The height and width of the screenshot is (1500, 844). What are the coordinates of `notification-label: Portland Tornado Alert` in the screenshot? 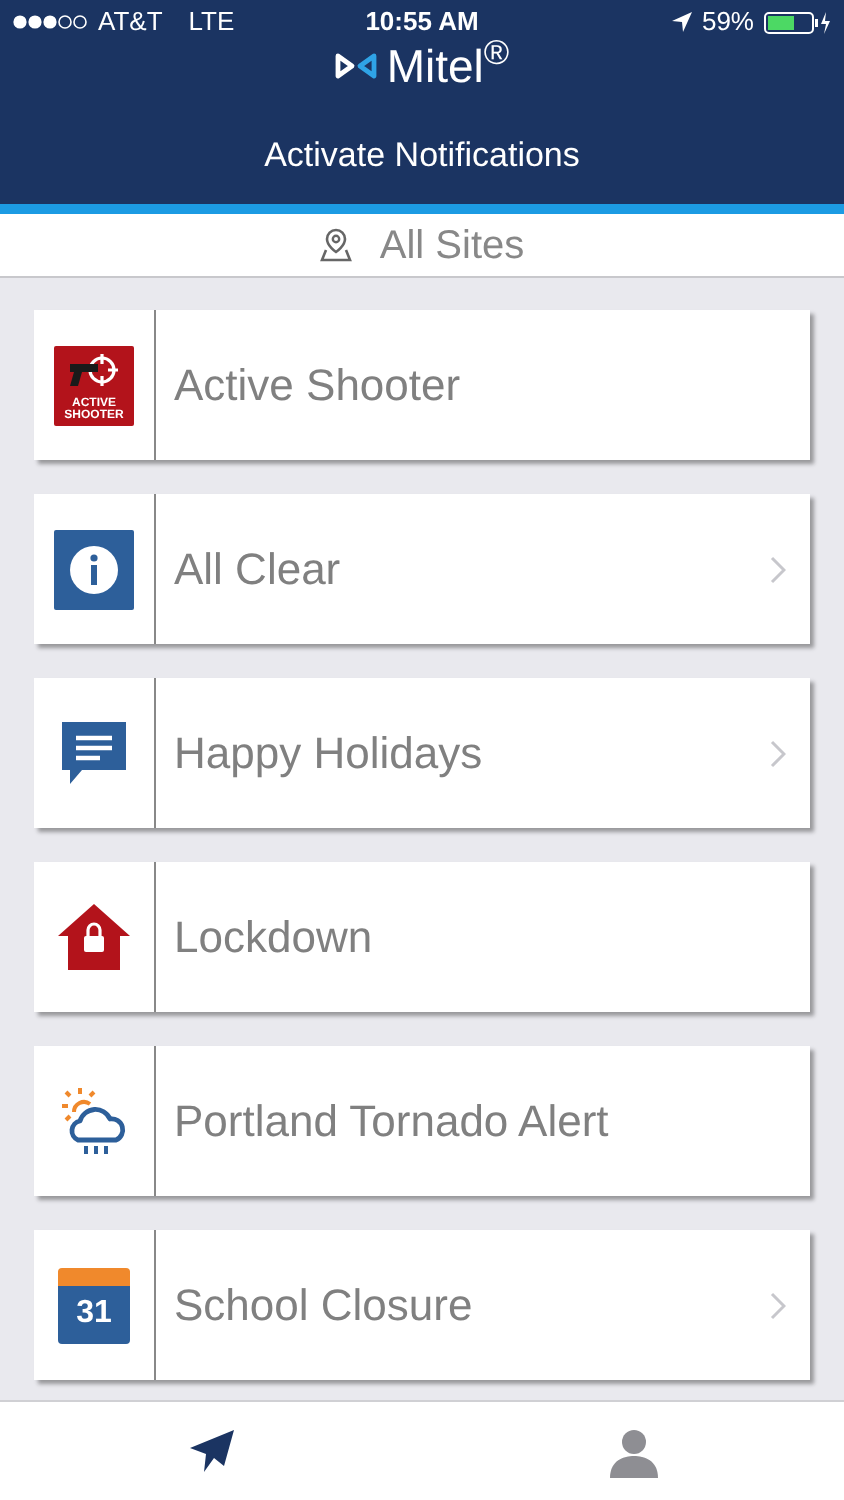 It's located at (392, 1122).